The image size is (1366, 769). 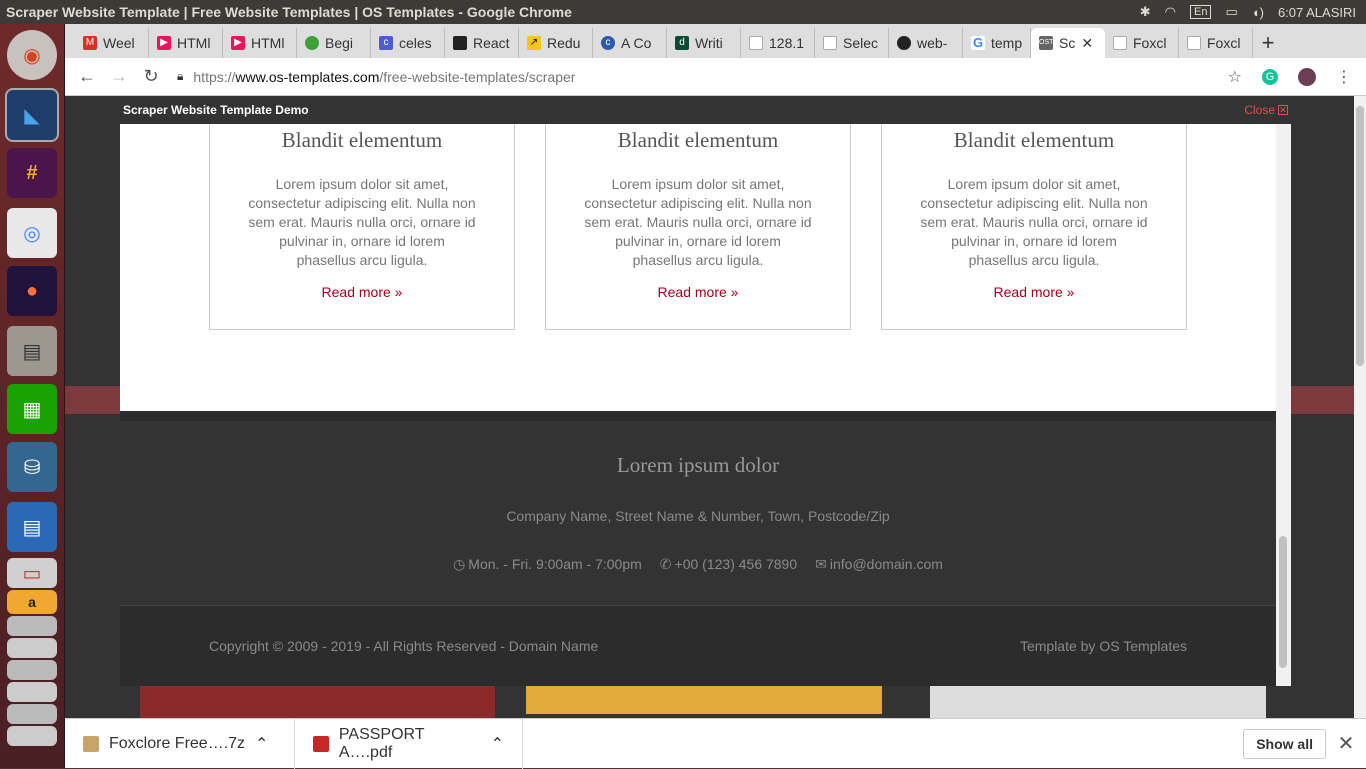 I want to click on tab-4: Begi, so click(x=334, y=43).